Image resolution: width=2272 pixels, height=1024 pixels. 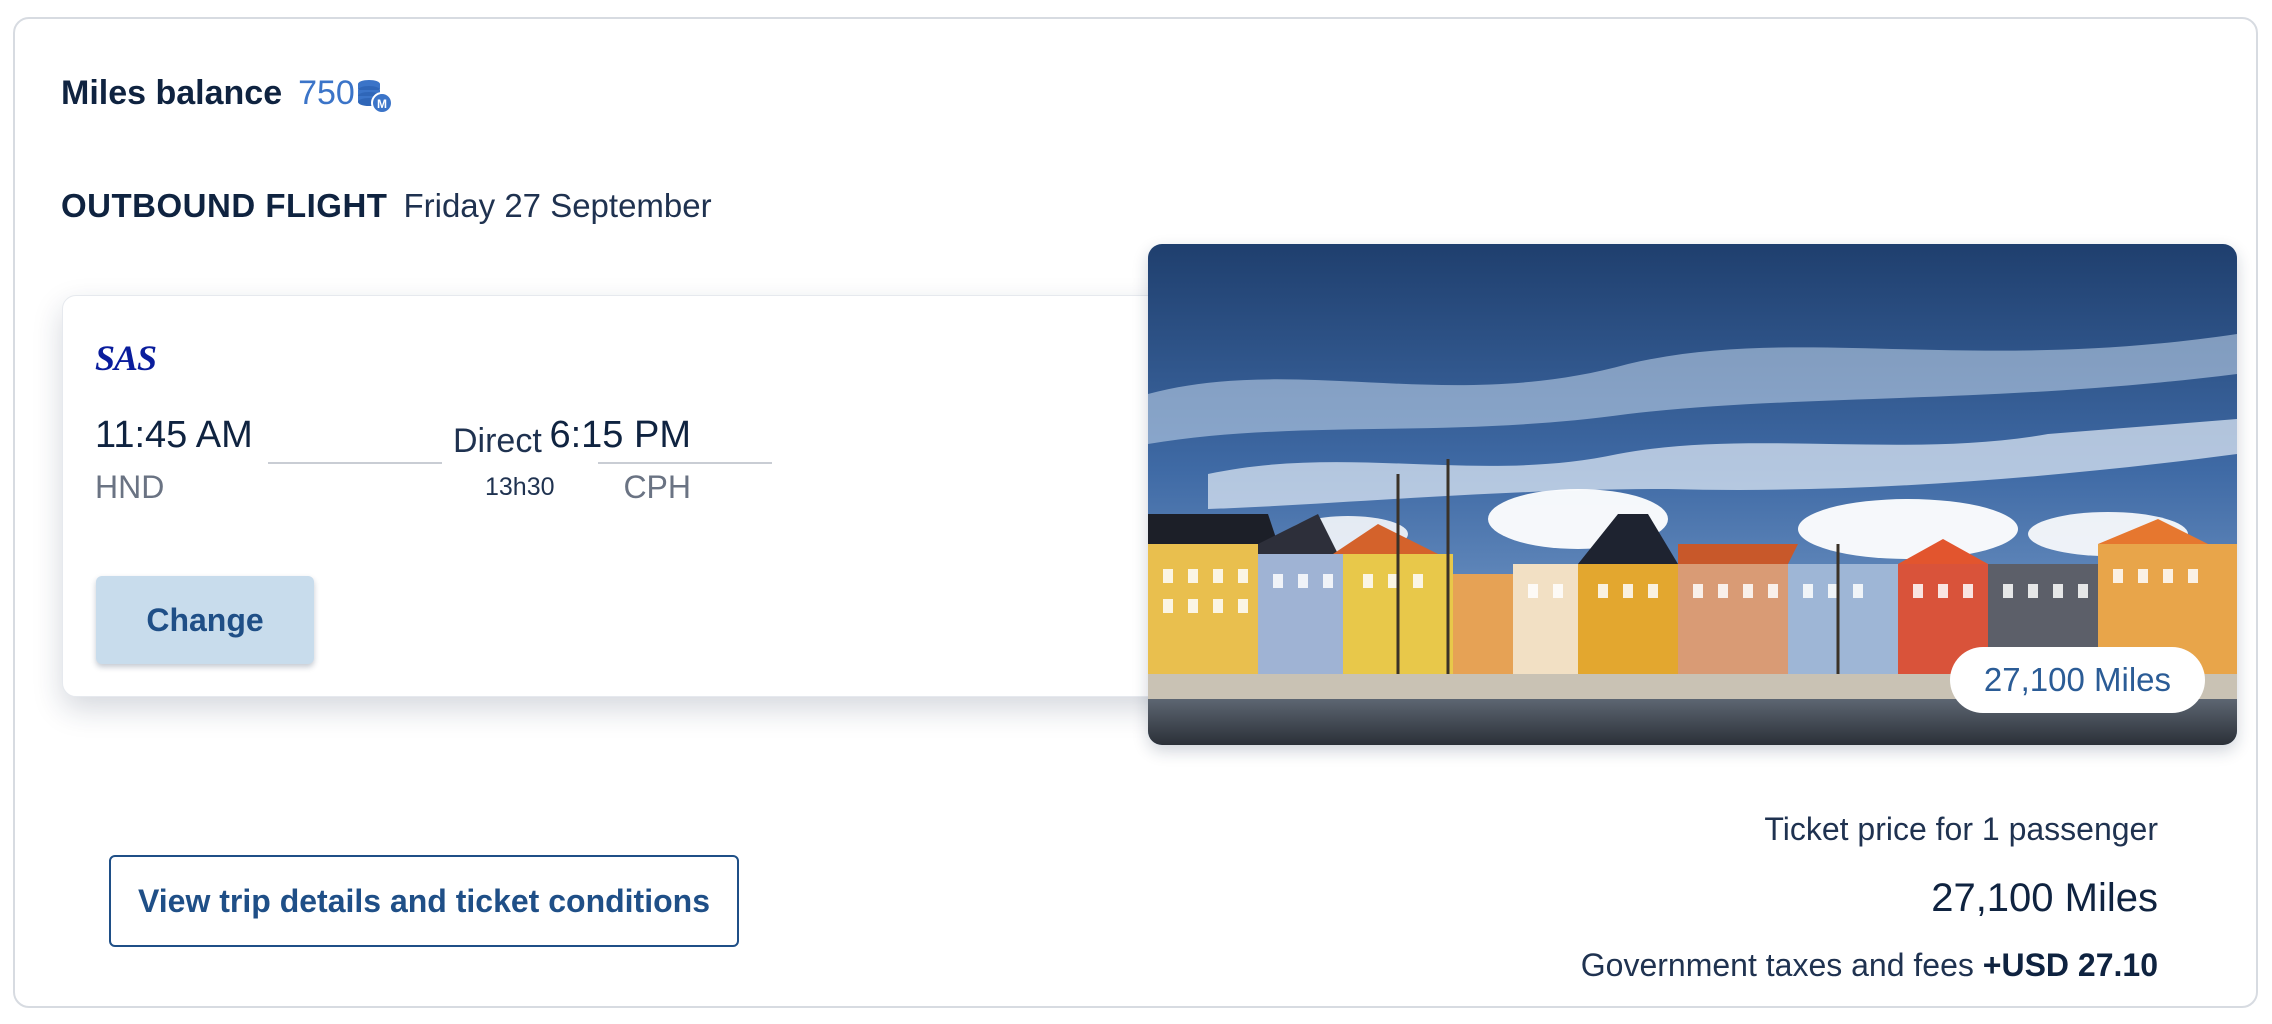 I want to click on change-flight-button: Change, so click(x=205, y=620).